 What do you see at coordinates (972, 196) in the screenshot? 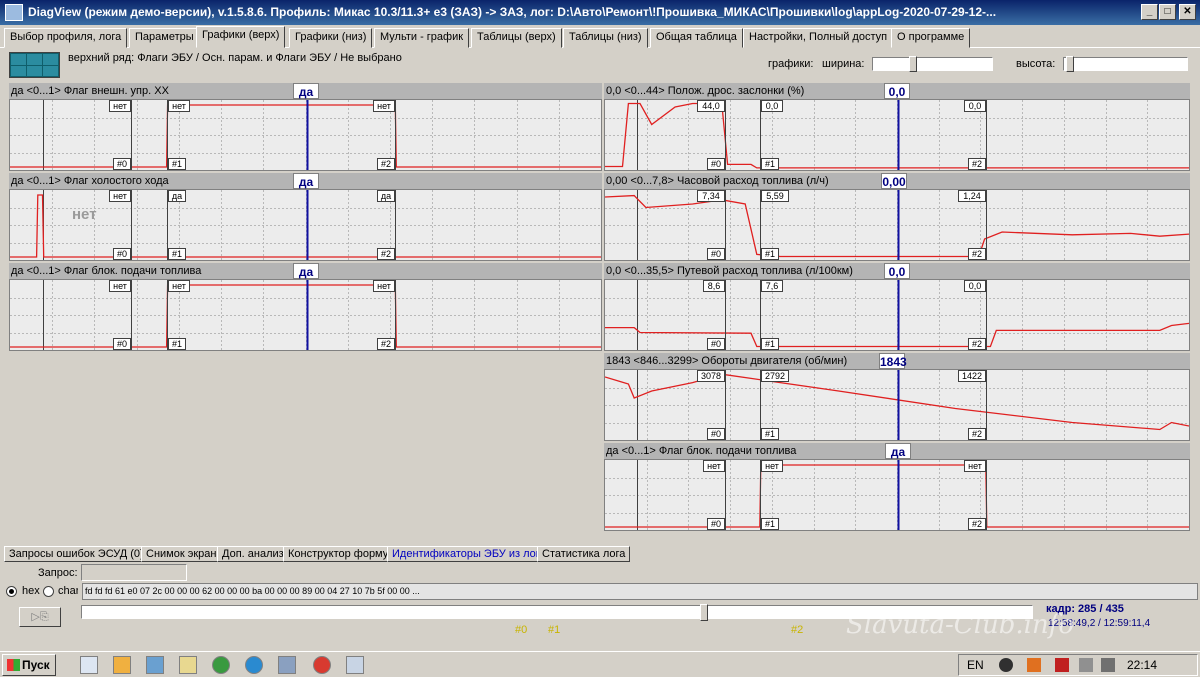
I see `marker-value-label: 1,24` at bounding box center [972, 196].